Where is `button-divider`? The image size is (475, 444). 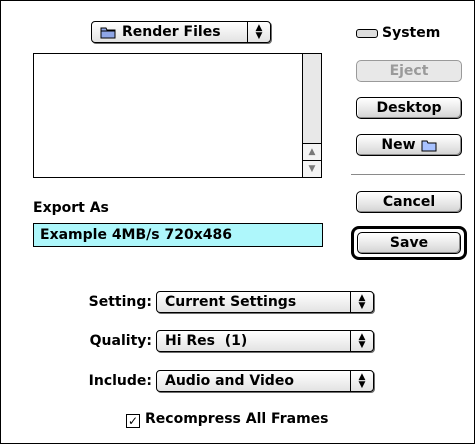
button-divider is located at coordinates (408, 174).